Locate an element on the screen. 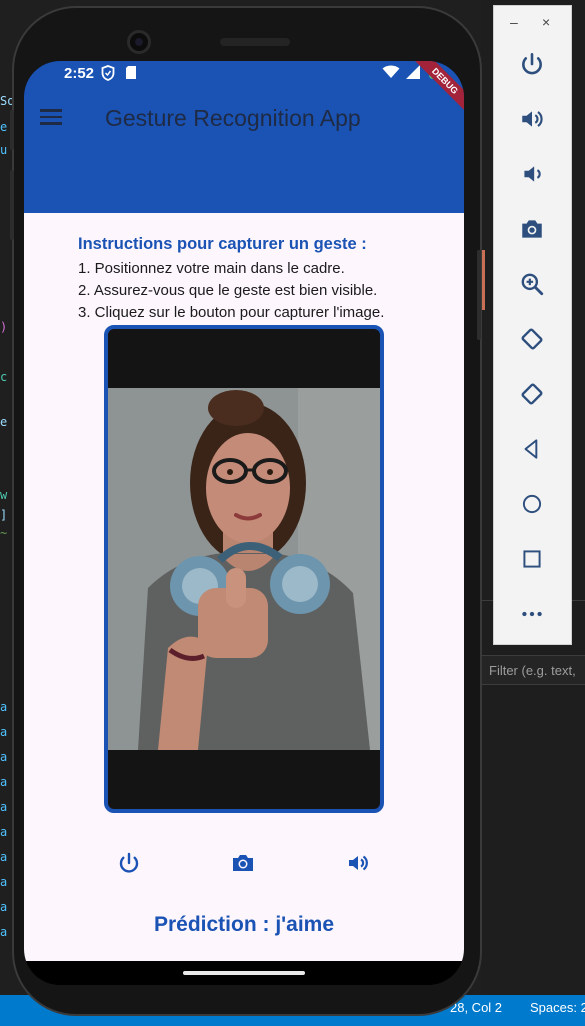  overview-icon is located at coordinates (532, 559).